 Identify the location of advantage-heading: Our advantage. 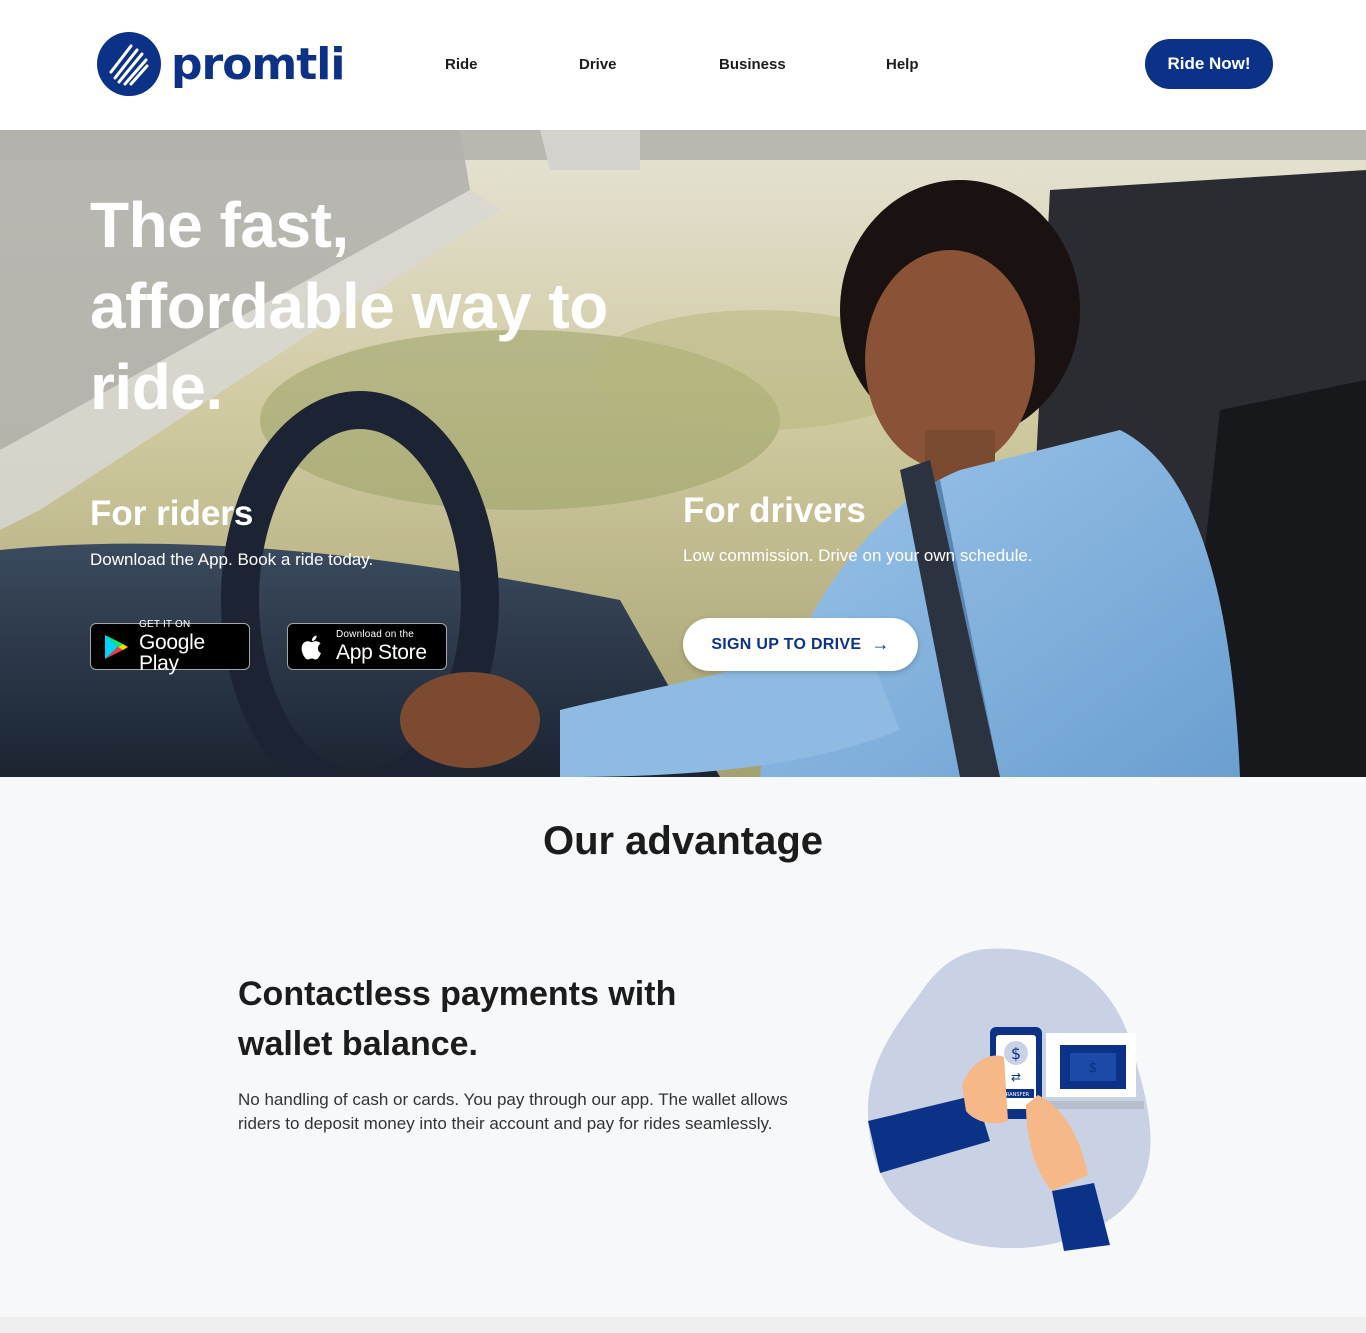
(683, 841).